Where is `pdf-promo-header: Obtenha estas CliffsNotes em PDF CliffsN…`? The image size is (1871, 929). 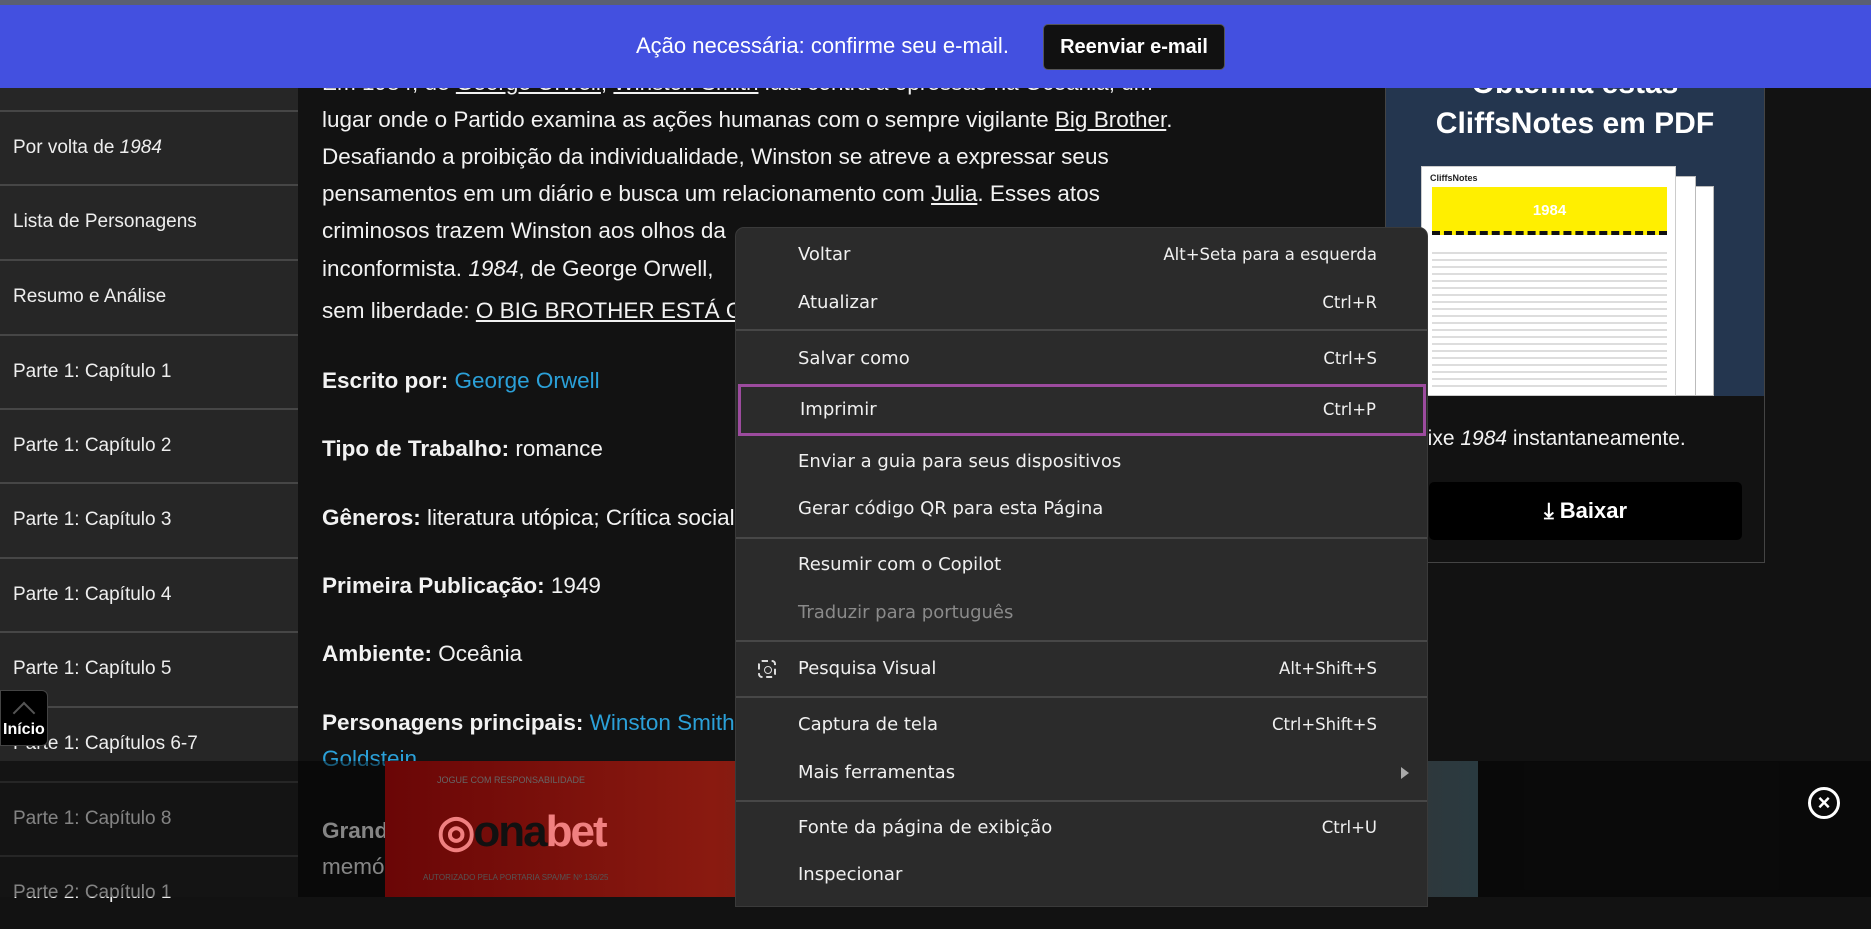 pdf-promo-header: Obtenha estas CliffsNotes em PDF CliffsN… is located at coordinates (1575, 228).